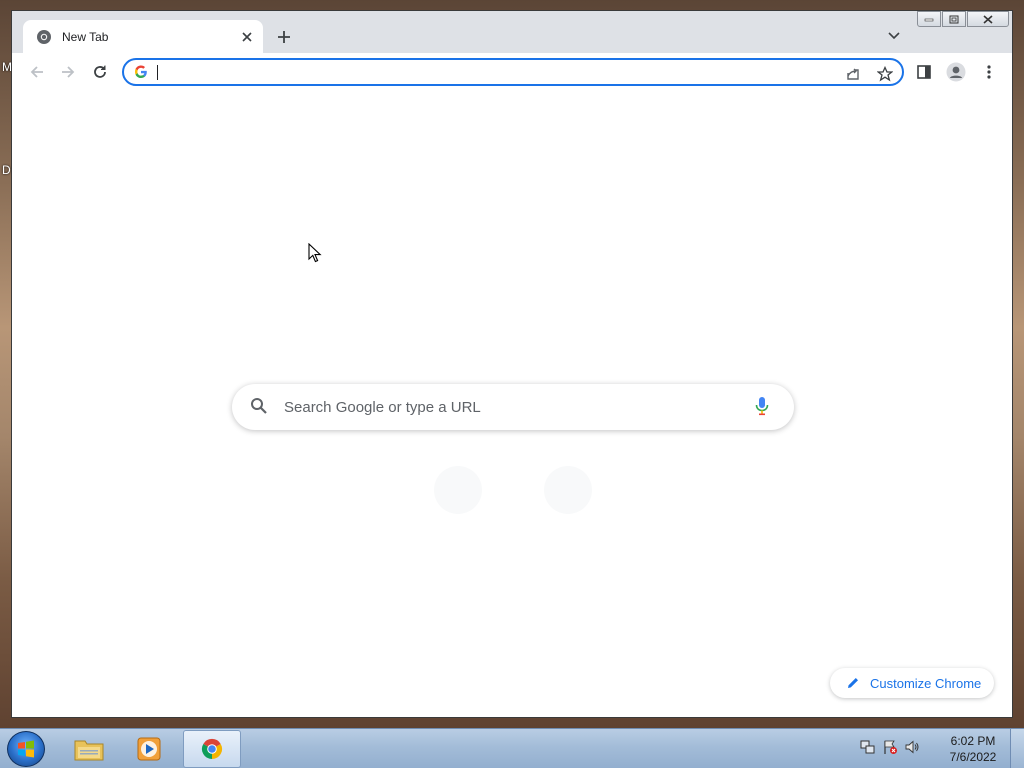 Image resolution: width=1024 pixels, height=768 pixels. I want to click on taskbar-google-chrome, so click(212, 749).